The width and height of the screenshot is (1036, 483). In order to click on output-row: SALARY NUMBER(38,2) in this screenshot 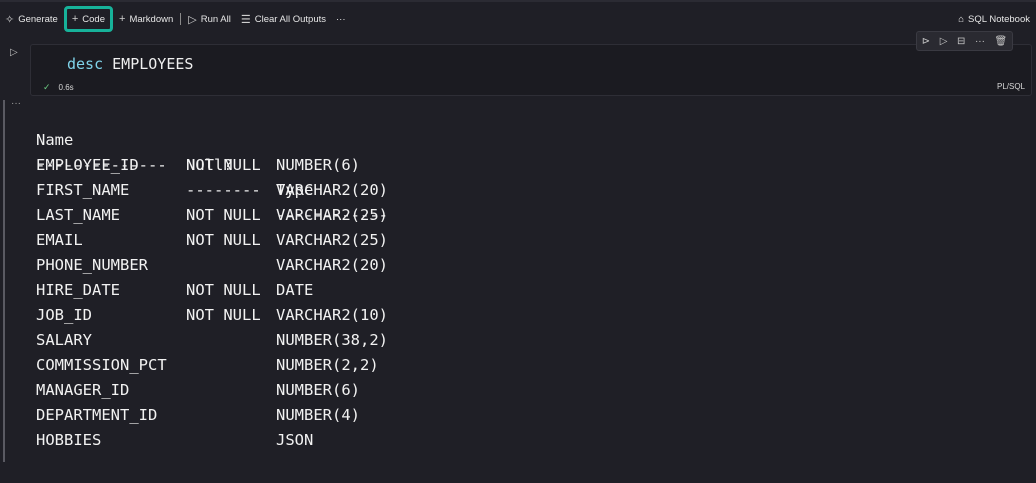, I will do `click(212, 340)`.